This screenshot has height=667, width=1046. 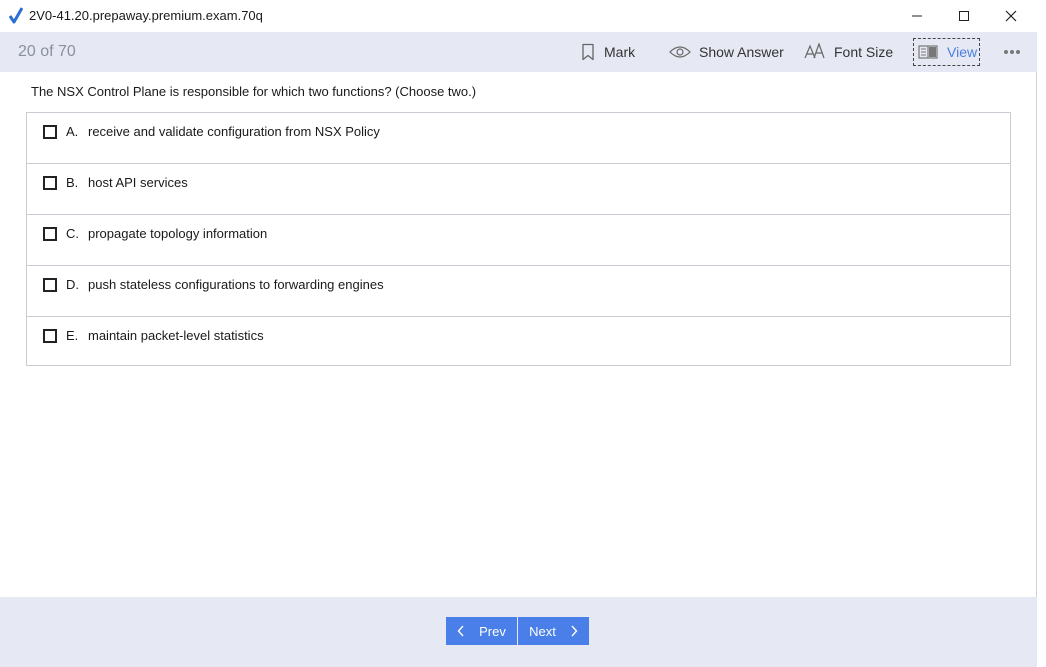 I want to click on eye-icon, so click(x=680, y=52).